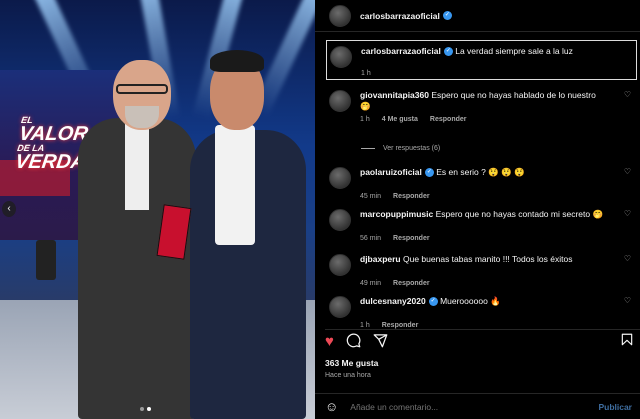  I want to click on comment-emoji: 😲 😲 😲, so click(506, 172).